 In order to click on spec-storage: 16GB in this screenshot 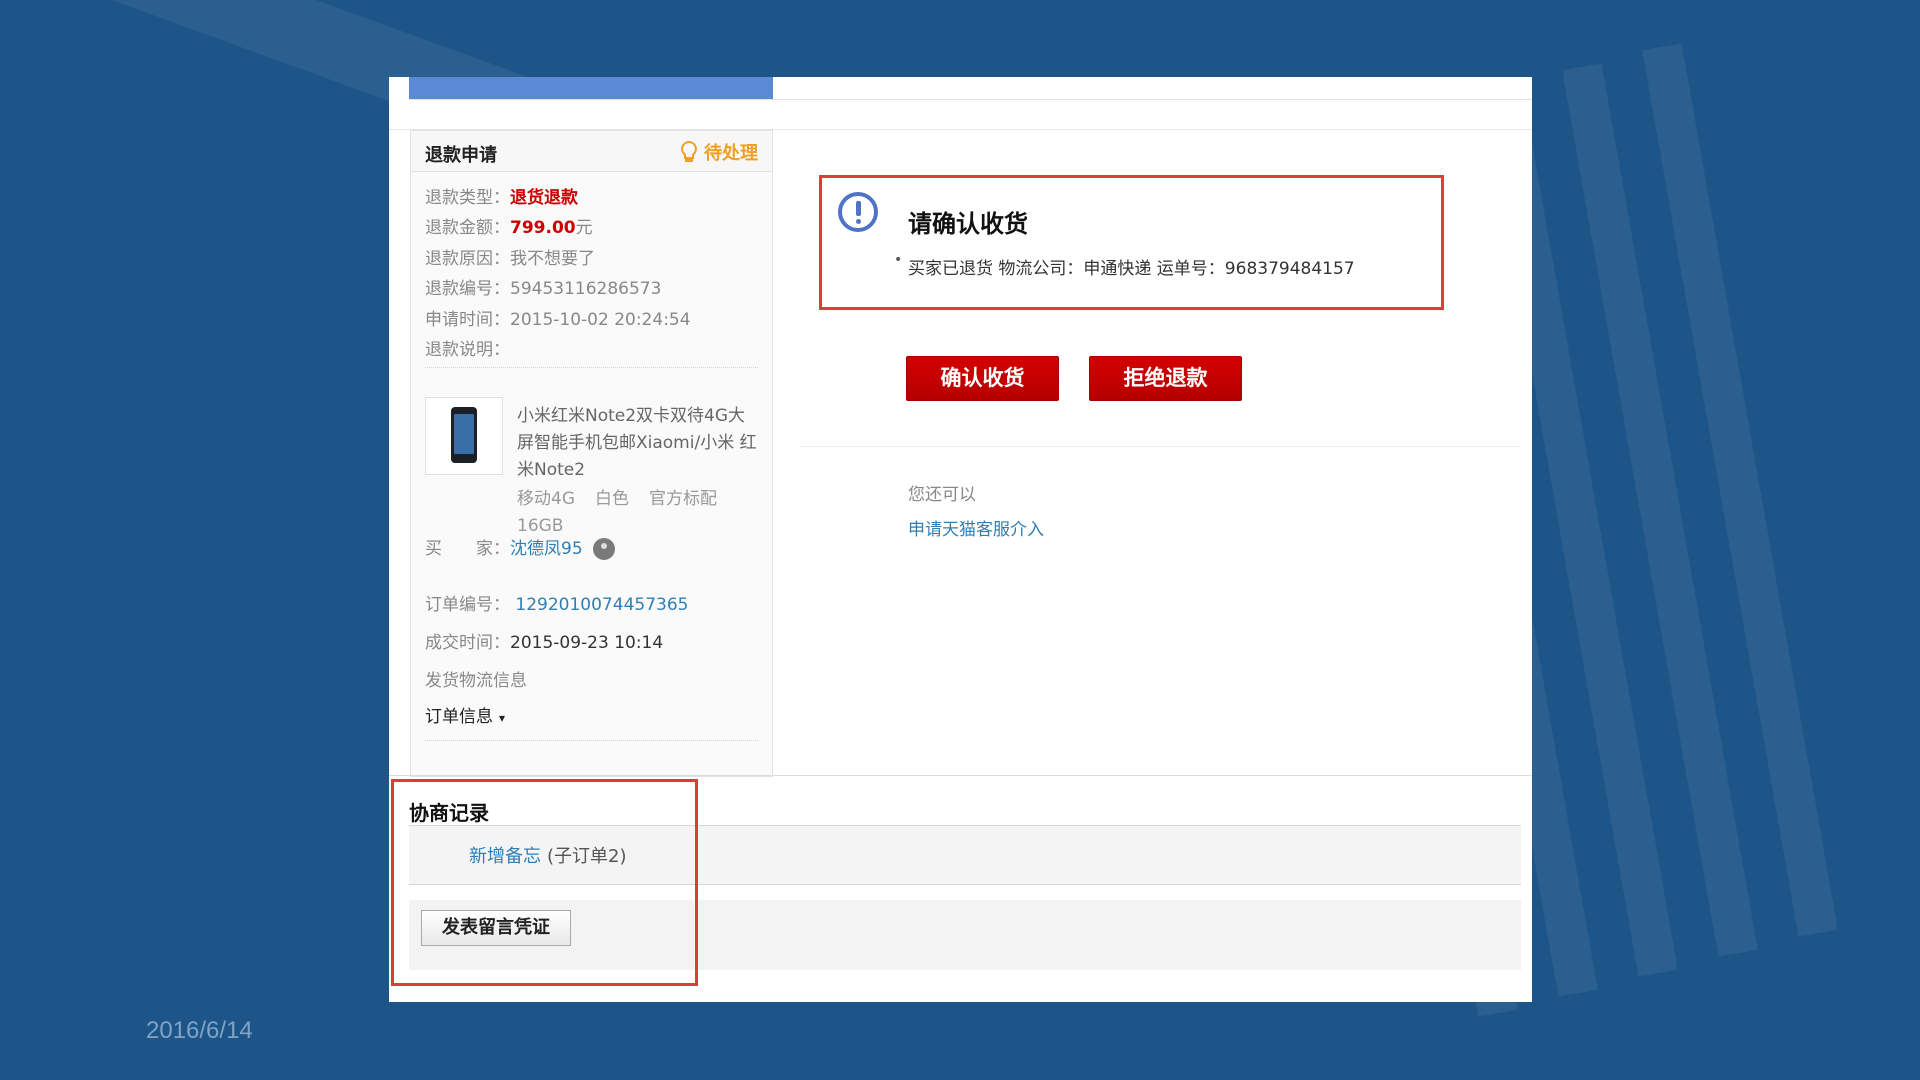, I will do `click(540, 526)`.